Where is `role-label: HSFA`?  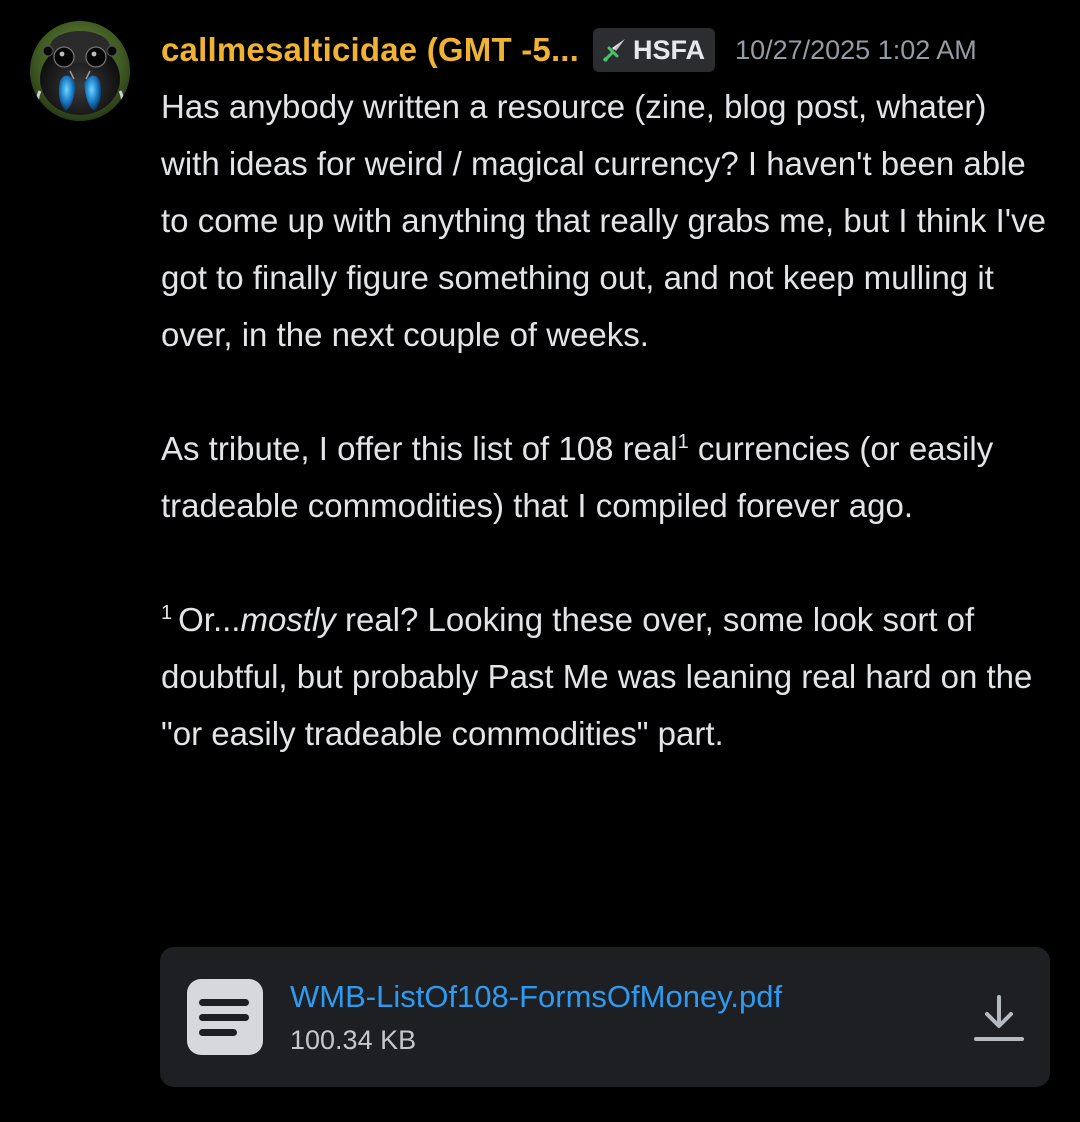 role-label: HSFA is located at coordinates (669, 49).